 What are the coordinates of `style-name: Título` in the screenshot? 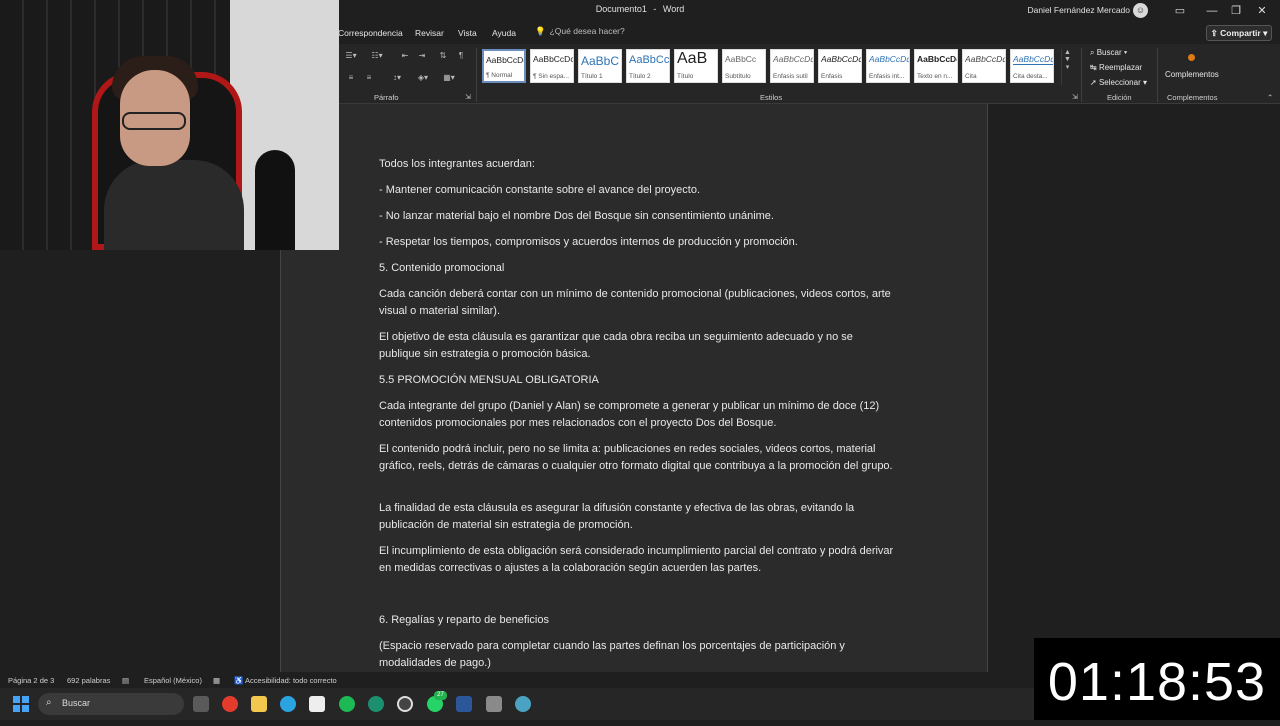 It's located at (685, 76).